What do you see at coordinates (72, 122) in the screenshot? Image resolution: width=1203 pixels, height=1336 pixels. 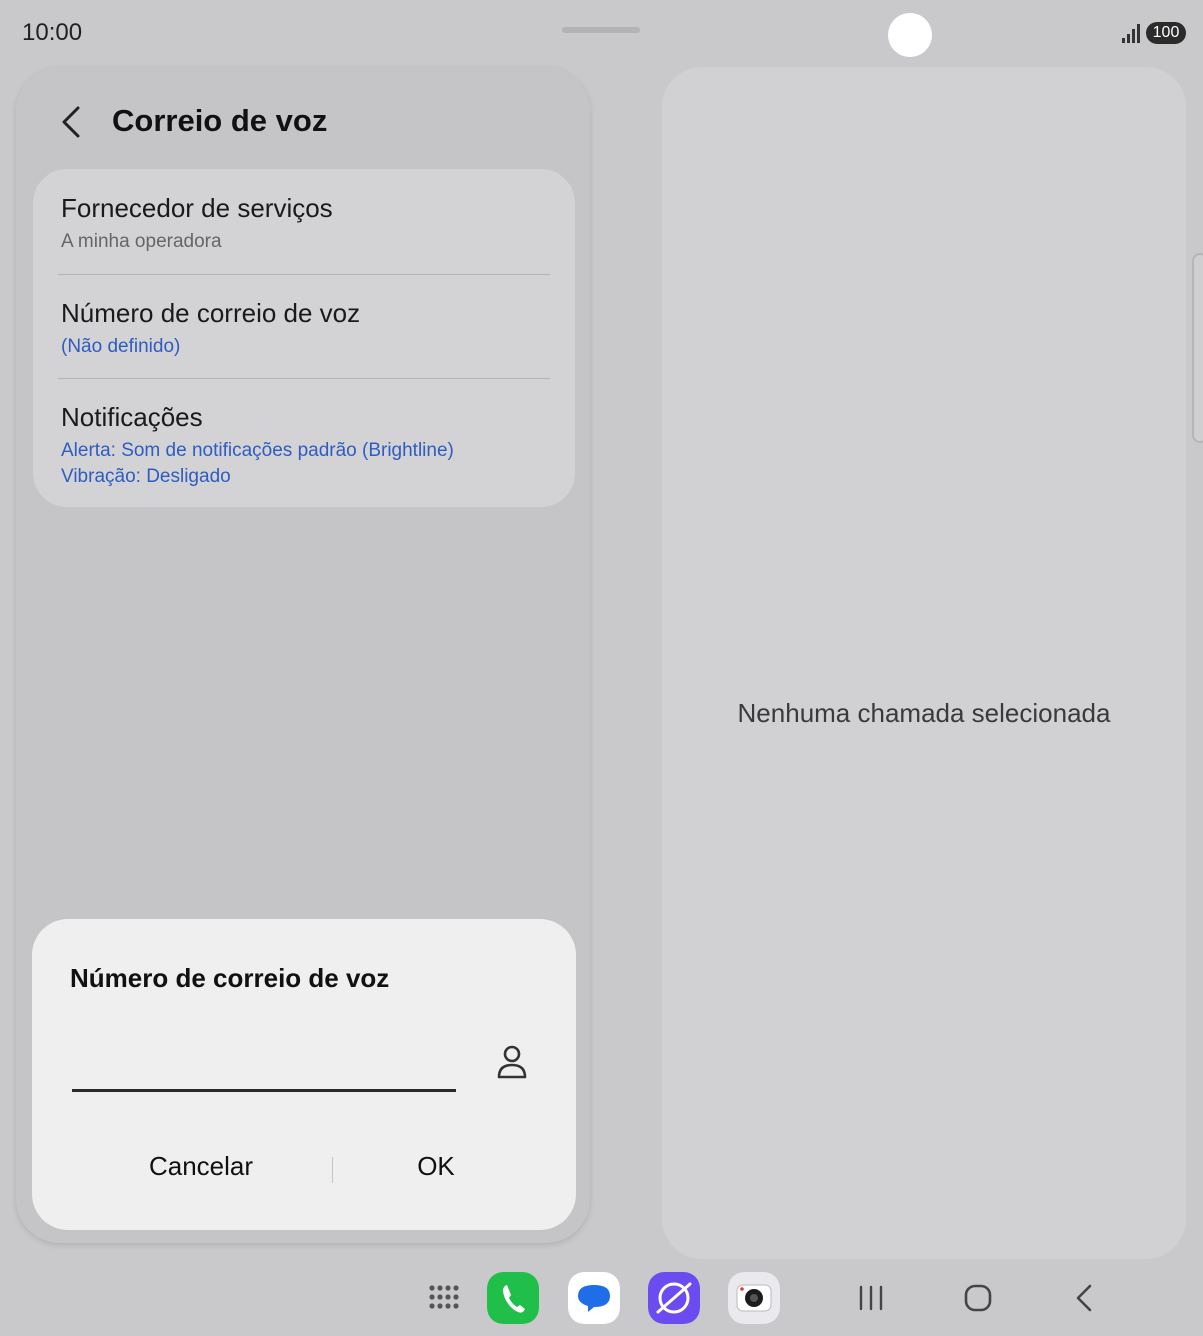 I see `back-button` at bounding box center [72, 122].